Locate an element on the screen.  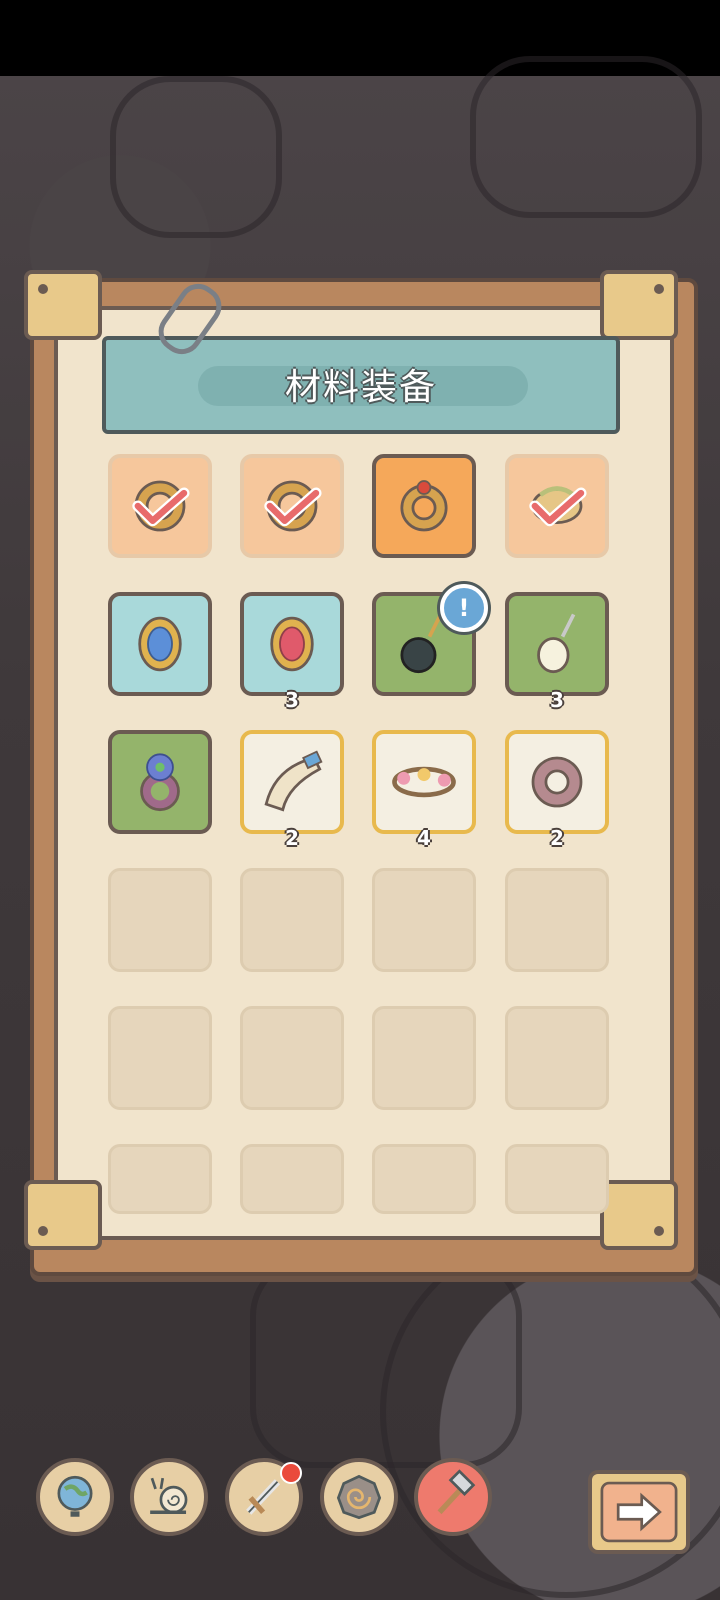
ruby-brooch-icon is located at coordinates (292, 644).